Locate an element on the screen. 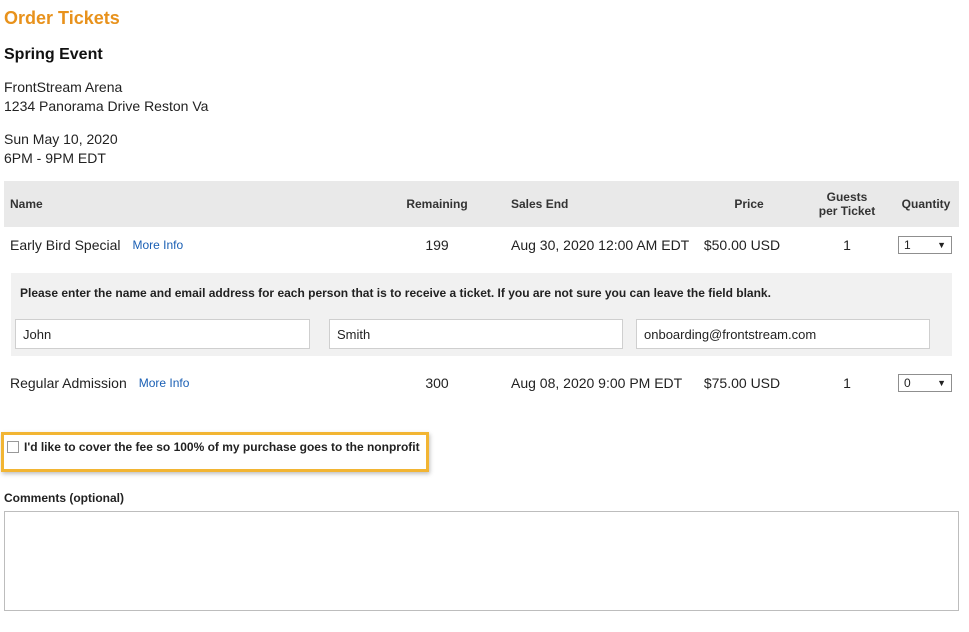 This screenshot has width=969, height=632. quantity-select: 0 ▼ is located at coordinates (925, 383).